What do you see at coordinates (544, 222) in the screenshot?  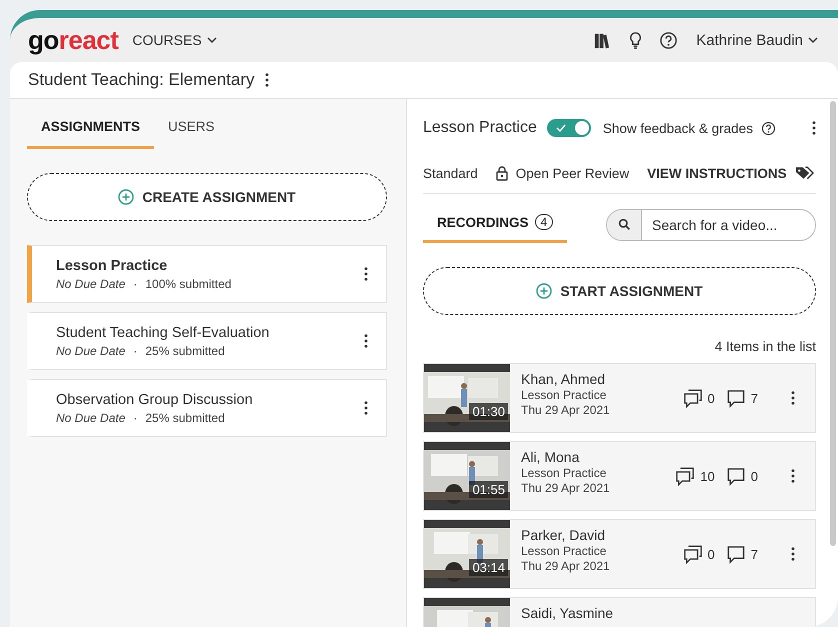 I see `count-badge: 4` at bounding box center [544, 222].